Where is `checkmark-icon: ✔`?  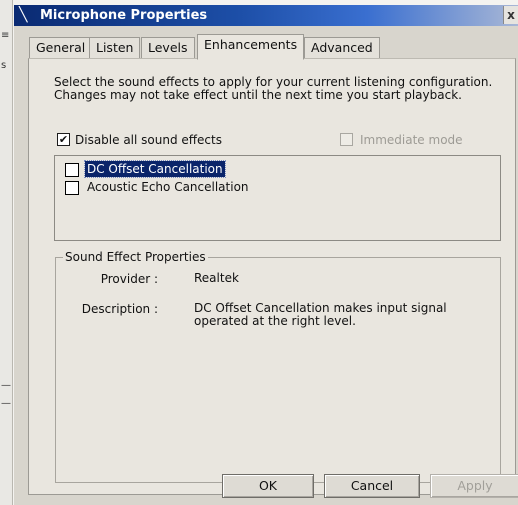
checkmark-icon: ✔ is located at coordinates (63, 139).